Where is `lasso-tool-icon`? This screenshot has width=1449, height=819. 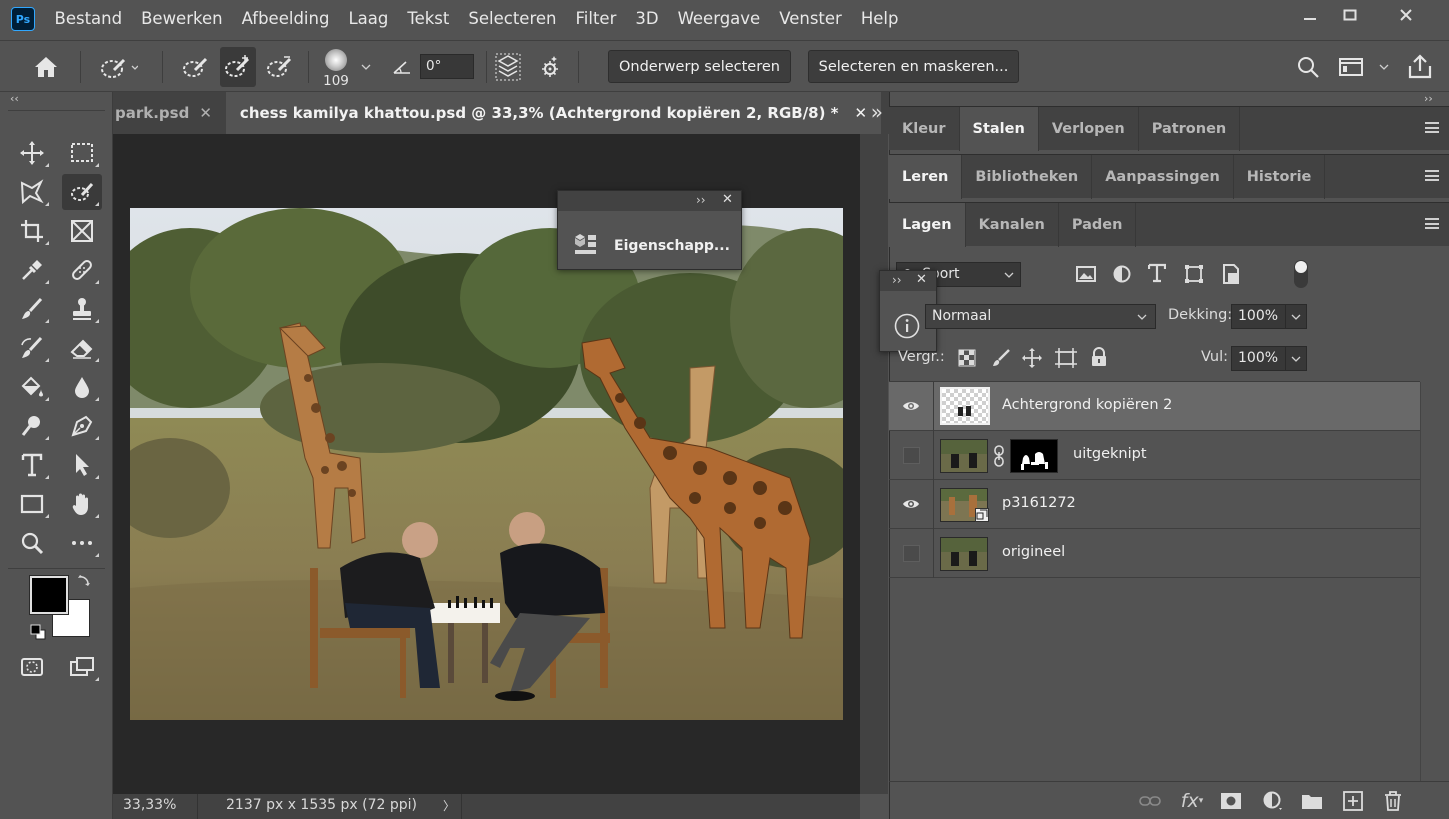
lasso-tool-icon is located at coordinates (32, 192).